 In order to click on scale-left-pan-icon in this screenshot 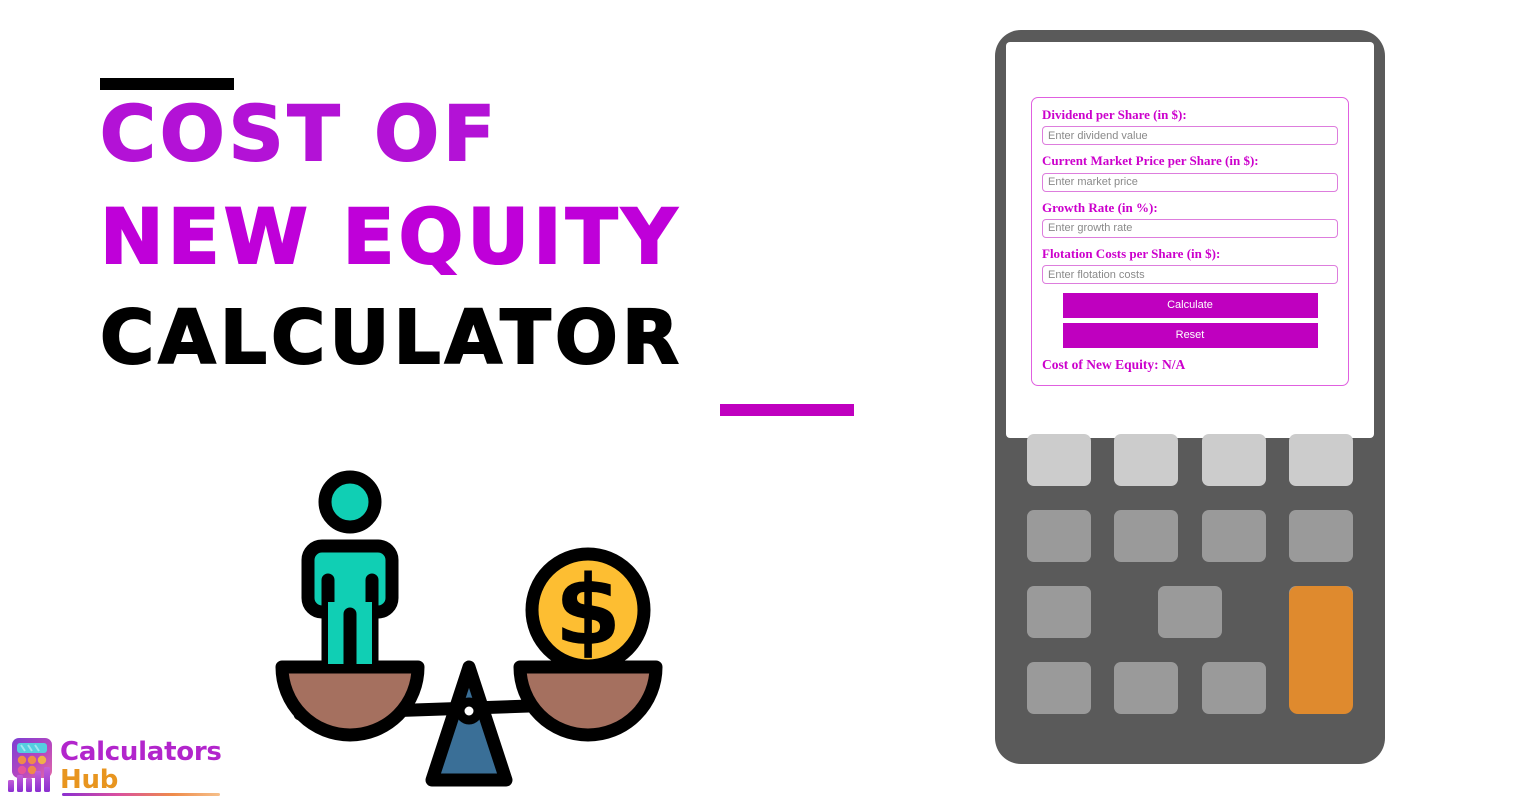, I will do `click(350, 701)`.